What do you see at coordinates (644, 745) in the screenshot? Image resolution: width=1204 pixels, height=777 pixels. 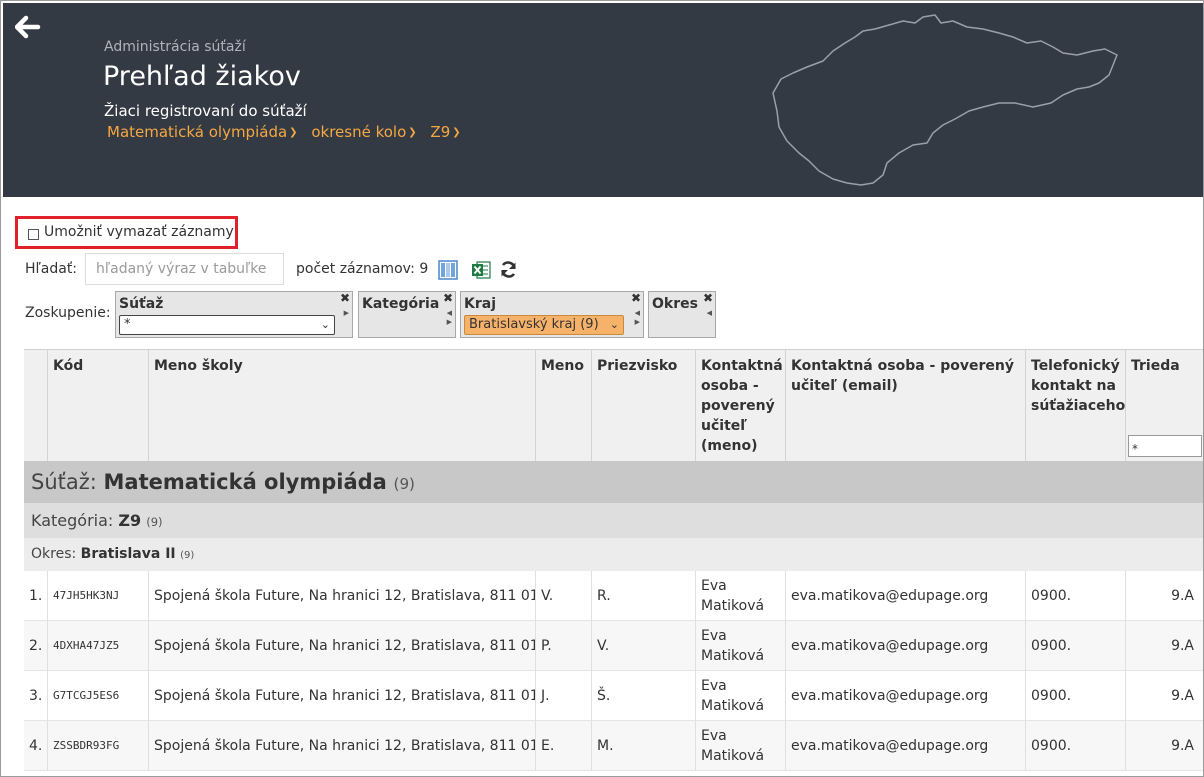 I see `last-name: M.` at bounding box center [644, 745].